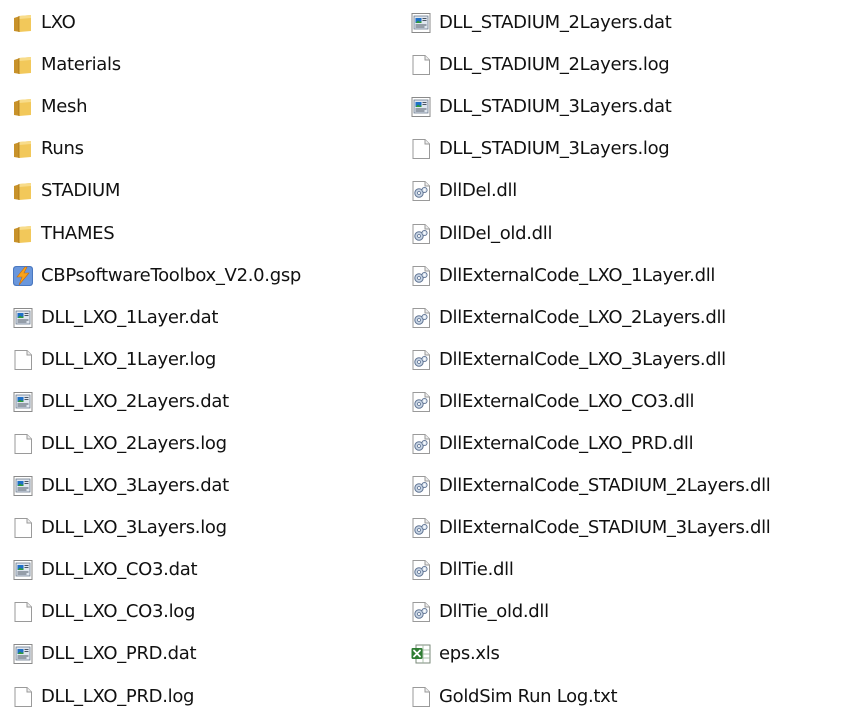 This screenshot has width=844, height=718. What do you see at coordinates (469, 654) in the screenshot?
I see `file-name-label: eps.xls` at bounding box center [469, 654].